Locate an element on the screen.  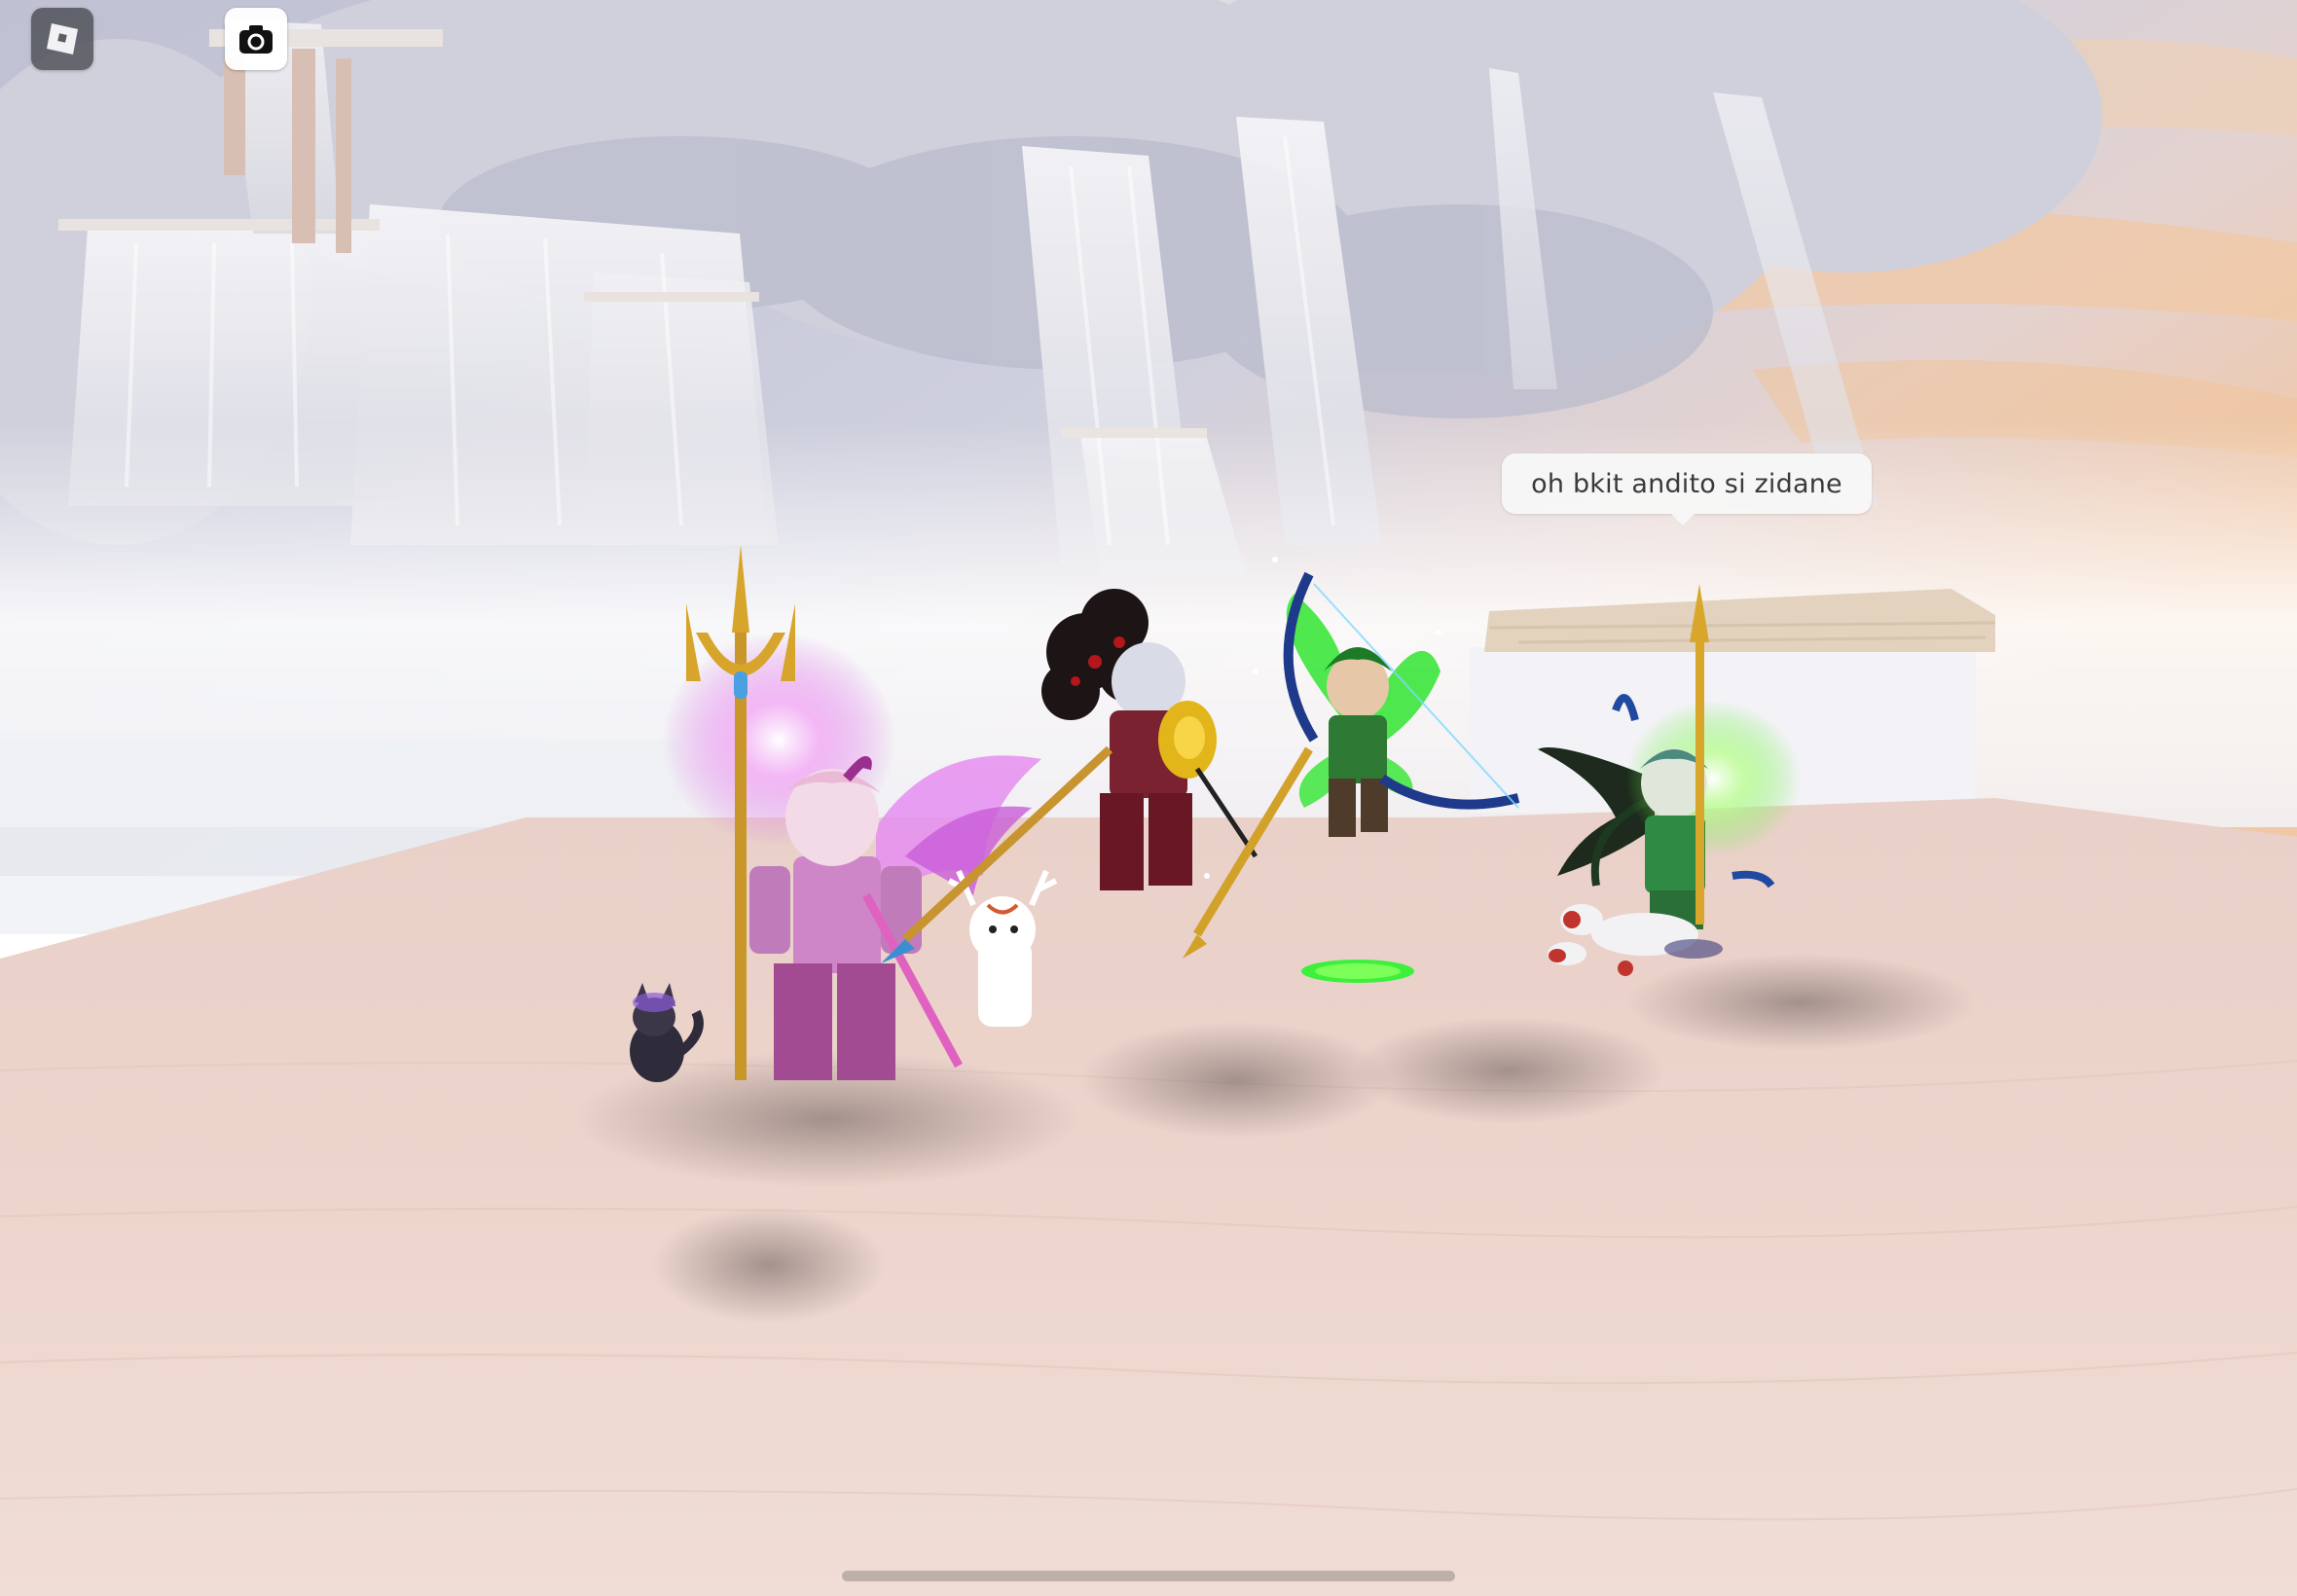
screenshot-button is located at coordinates (256, 39).